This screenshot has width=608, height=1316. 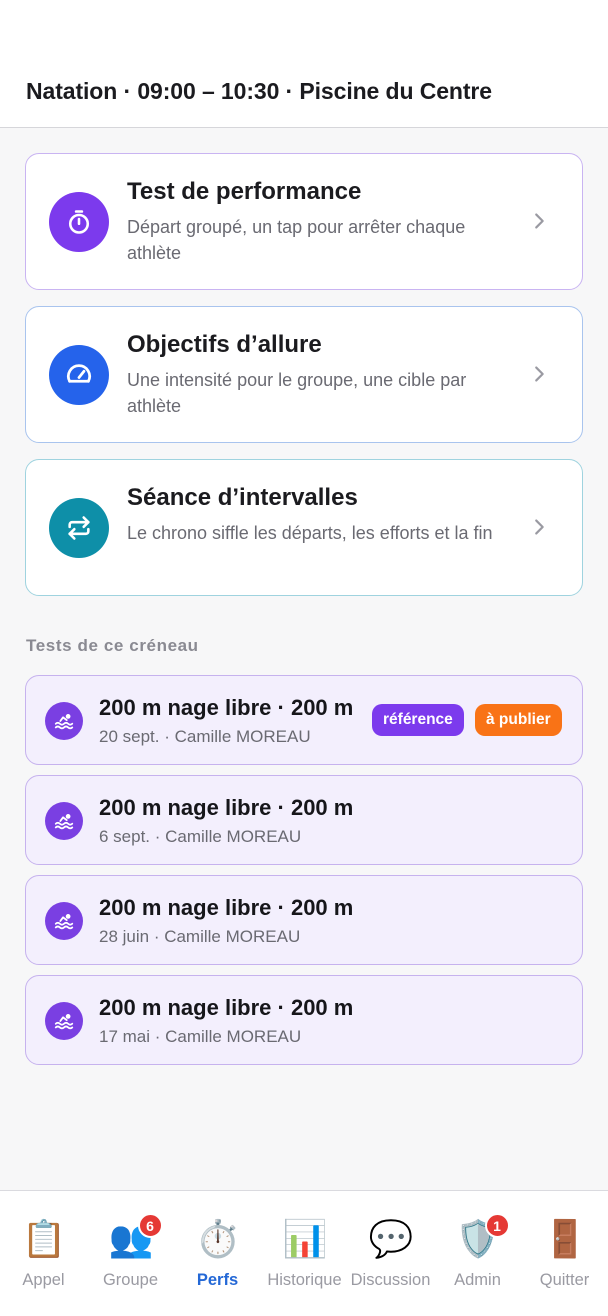 What do you see at coordinates (224, 344) in the screenshot?
I see `mode-title: Objectifs d’allure` at bounding box center [224, 344].